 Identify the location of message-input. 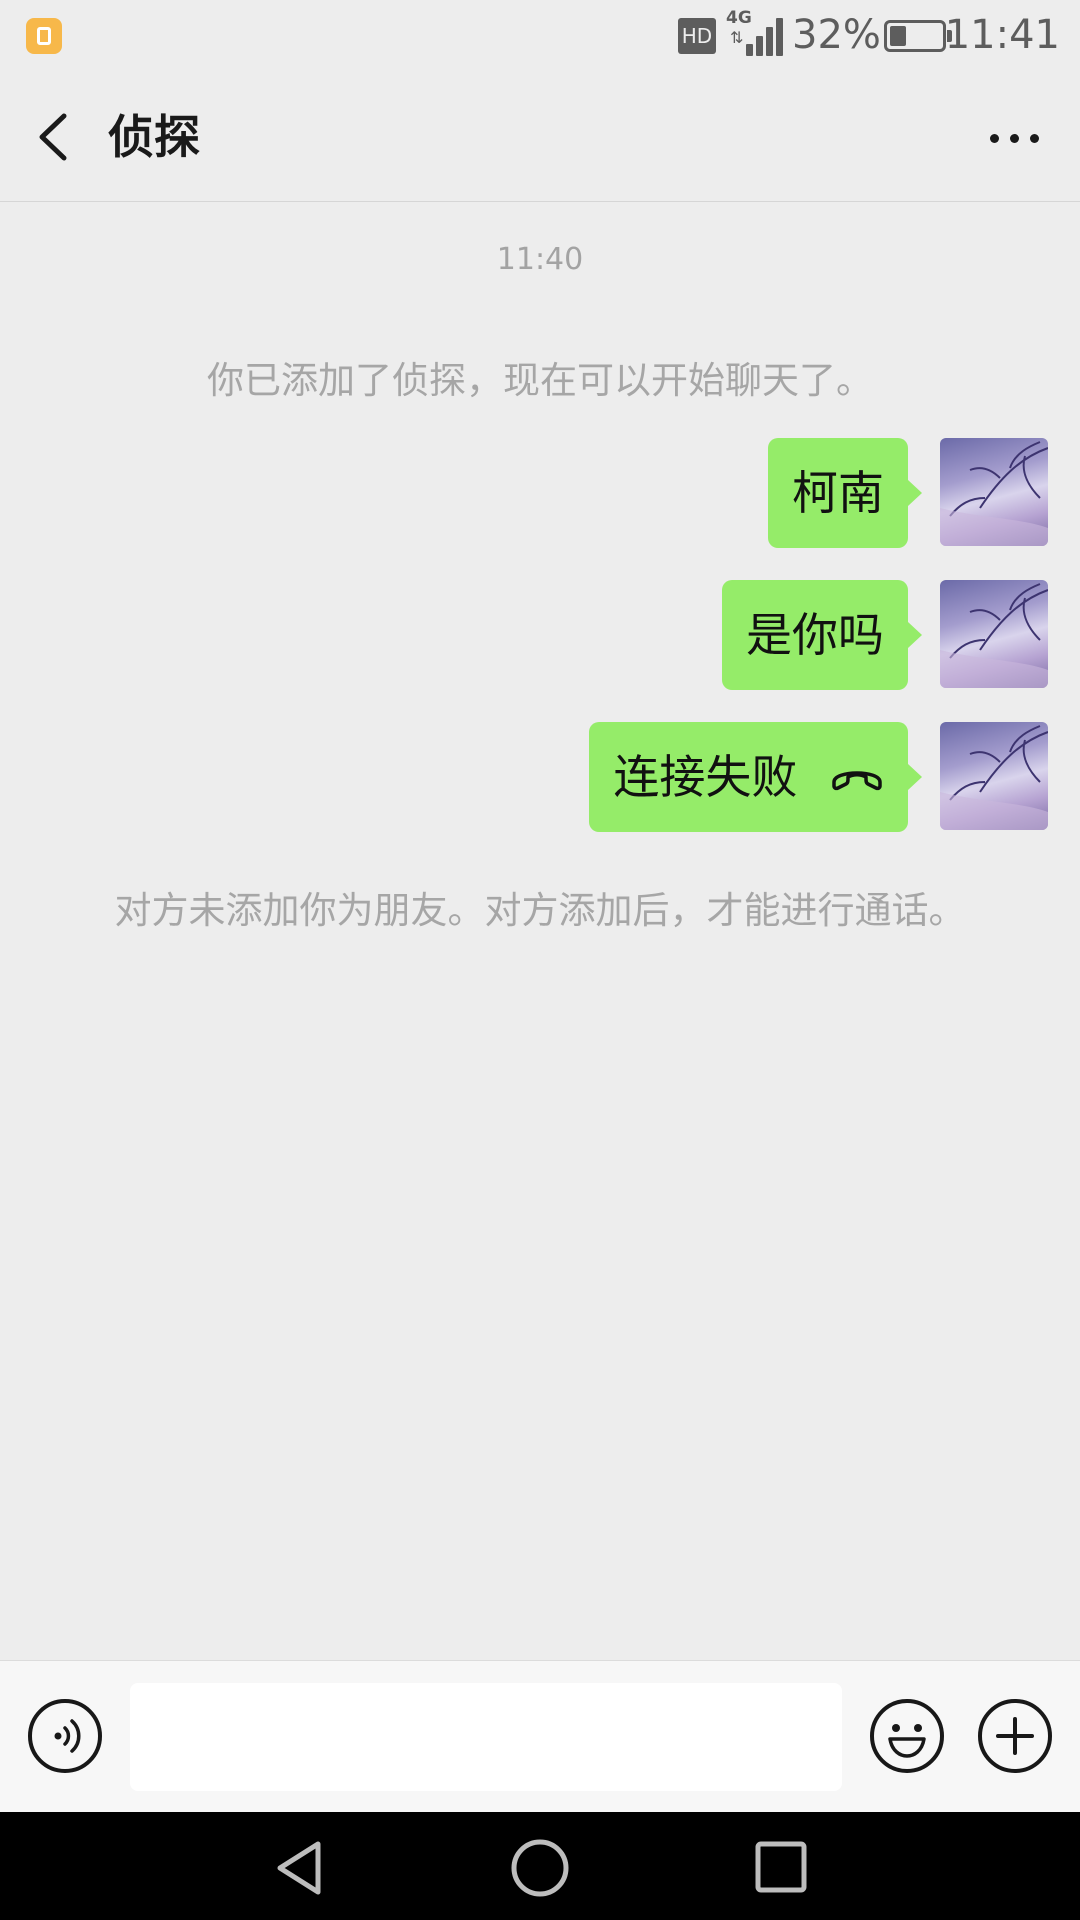
(486, 1737).